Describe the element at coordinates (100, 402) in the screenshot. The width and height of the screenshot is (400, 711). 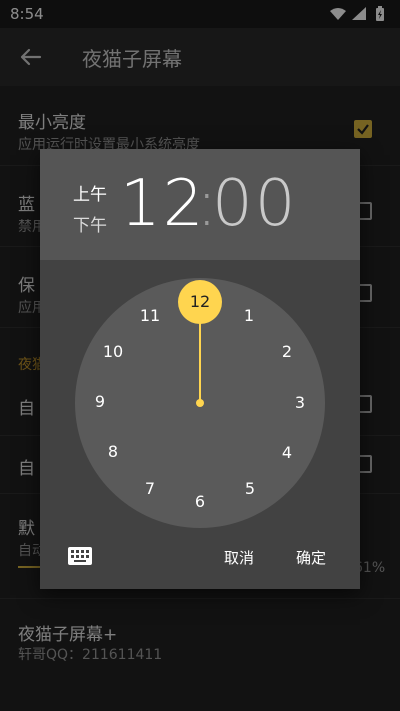
I see `hour-9: 9` at that location.